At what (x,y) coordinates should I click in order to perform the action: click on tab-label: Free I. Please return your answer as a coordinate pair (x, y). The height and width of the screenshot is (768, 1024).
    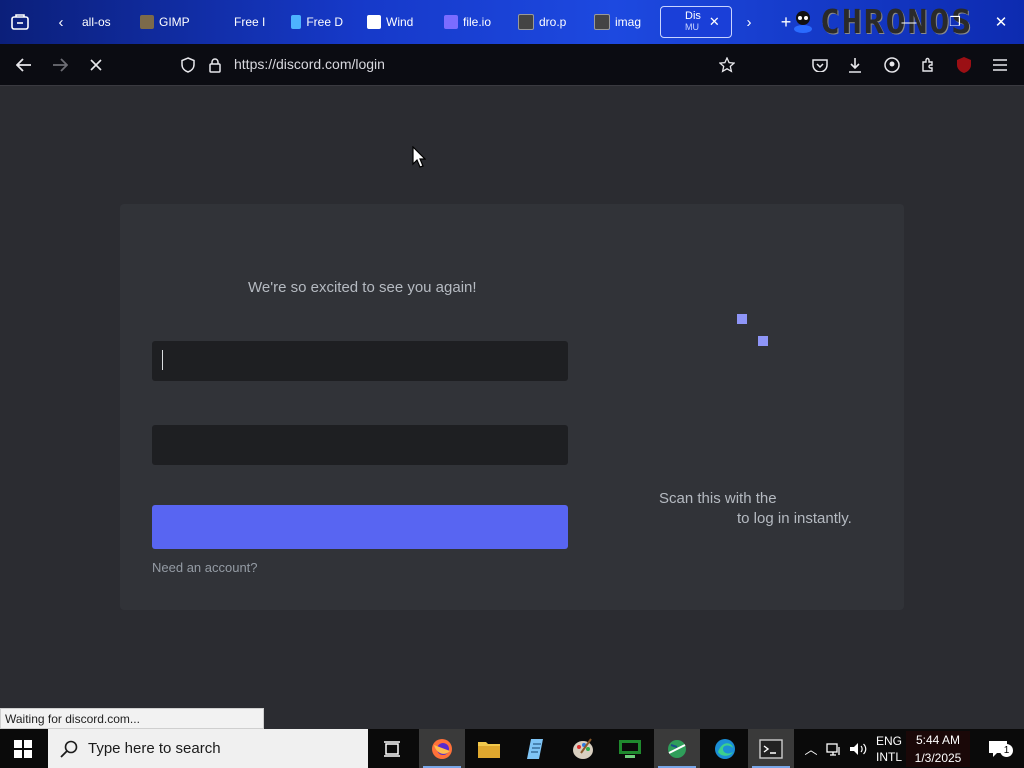
    Looking at the image, I should click on (250, 22).